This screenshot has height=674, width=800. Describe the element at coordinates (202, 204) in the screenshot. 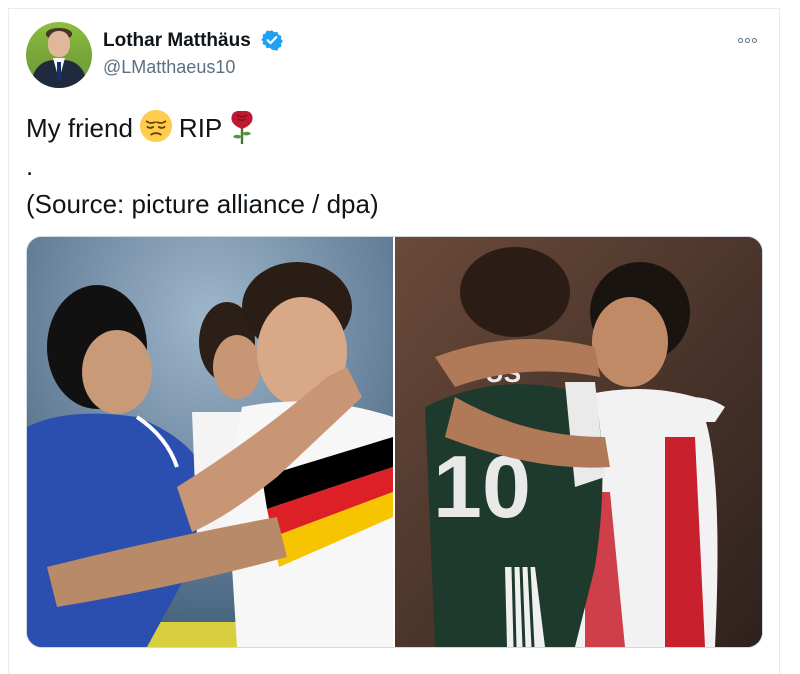

I see `tweet-text-source: (Source: picture alliance / dpa)` at that location.